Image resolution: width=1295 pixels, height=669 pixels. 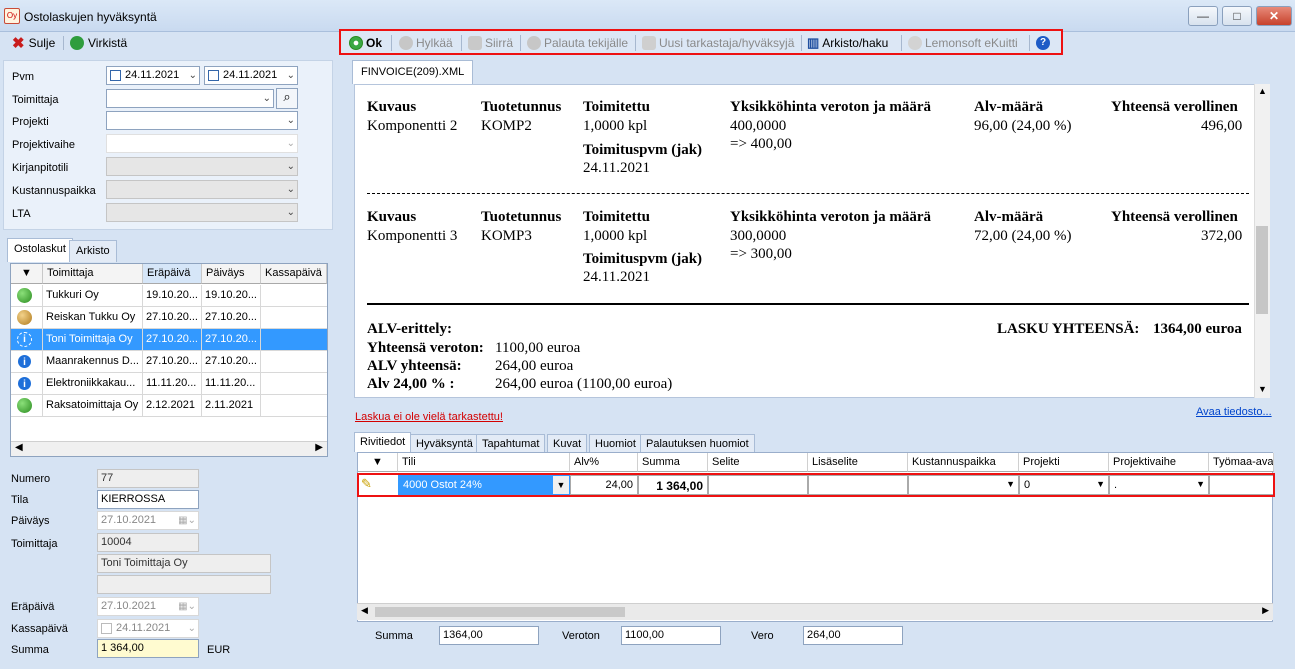 What do you see at coordinates (129, 606) in the screenshot?
I see `erapaiva-value: 27.10.2021` at bounding box center [129, 606].